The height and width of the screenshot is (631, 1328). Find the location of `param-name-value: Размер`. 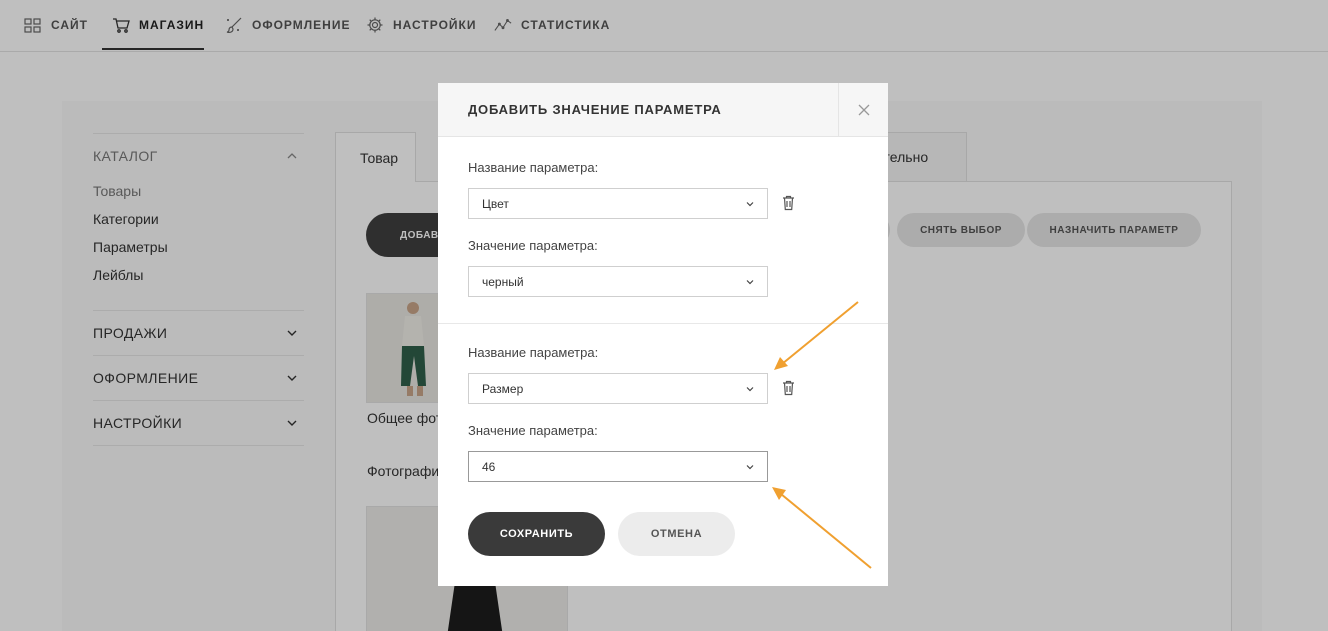

param-name-value: Размер is located at coordinates (503, 388).